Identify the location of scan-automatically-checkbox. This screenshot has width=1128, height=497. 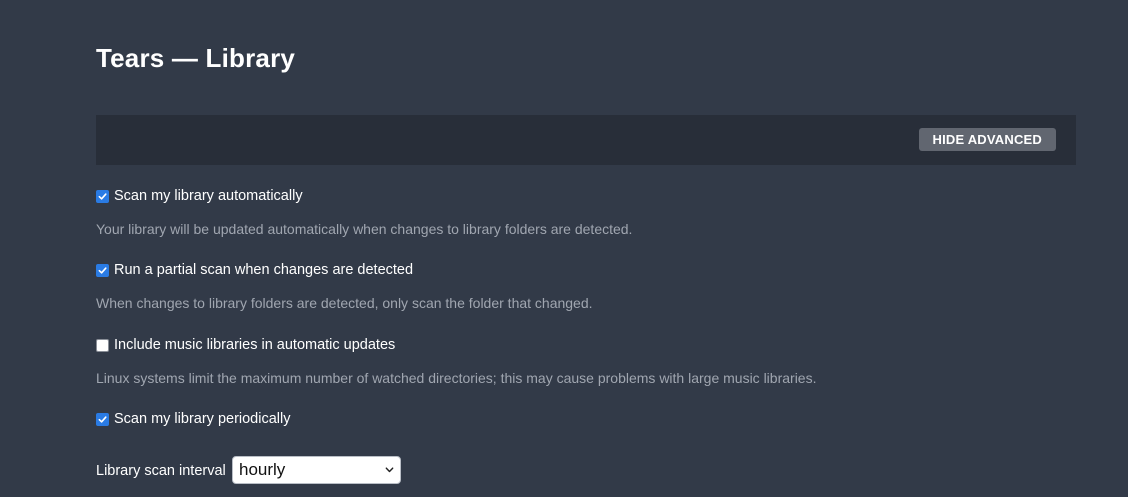
(102, 196).